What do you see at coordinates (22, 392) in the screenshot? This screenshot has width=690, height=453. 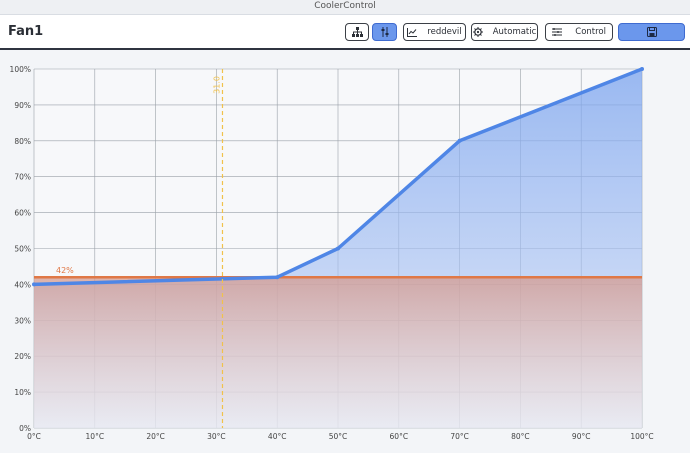 I see `y-tick-label: 10%` at bounding box center [22, 392].